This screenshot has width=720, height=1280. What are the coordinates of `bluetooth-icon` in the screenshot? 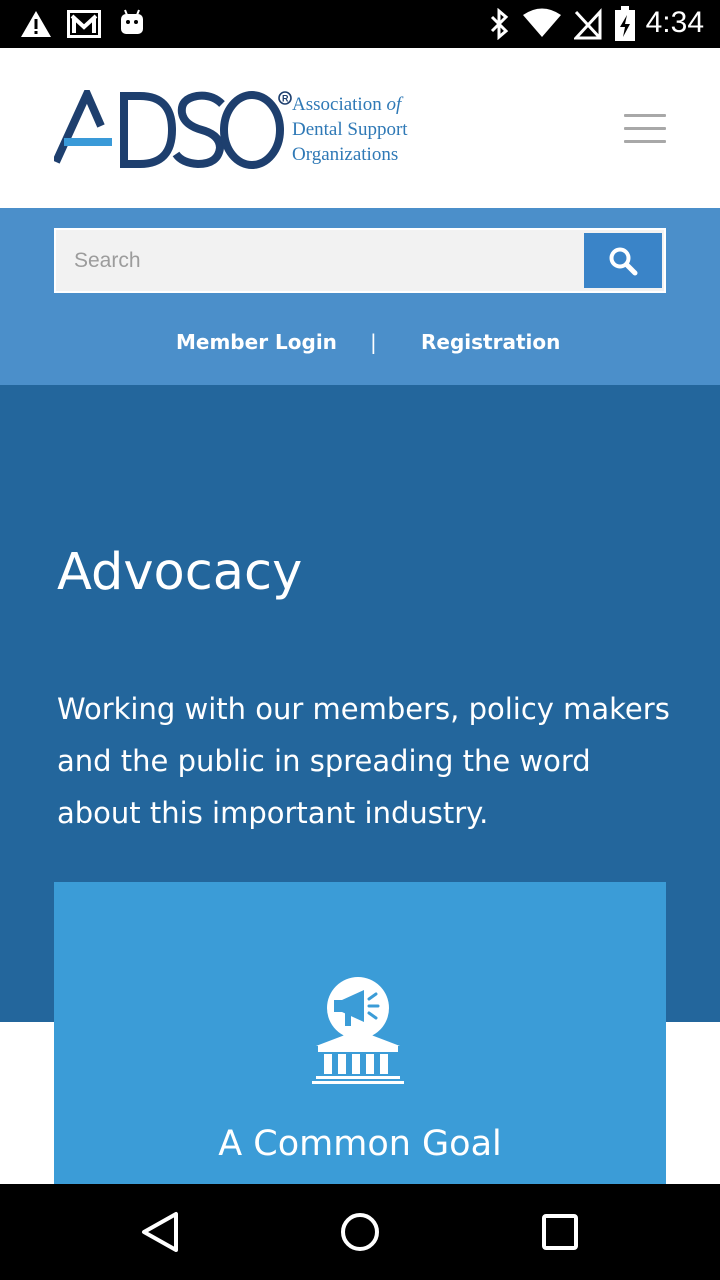 It's located at (499, 24).